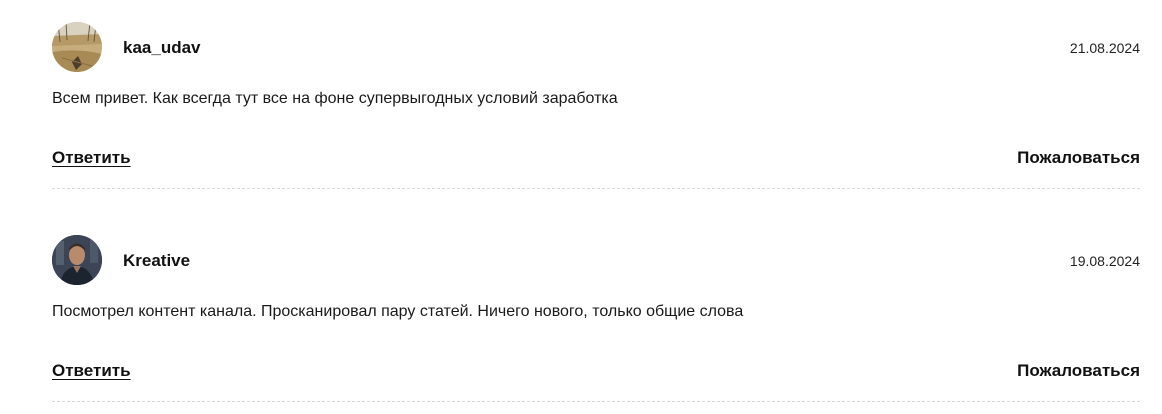  I want to click on comment-header: kaa_udav 21.08.2024, so click(596, 48).